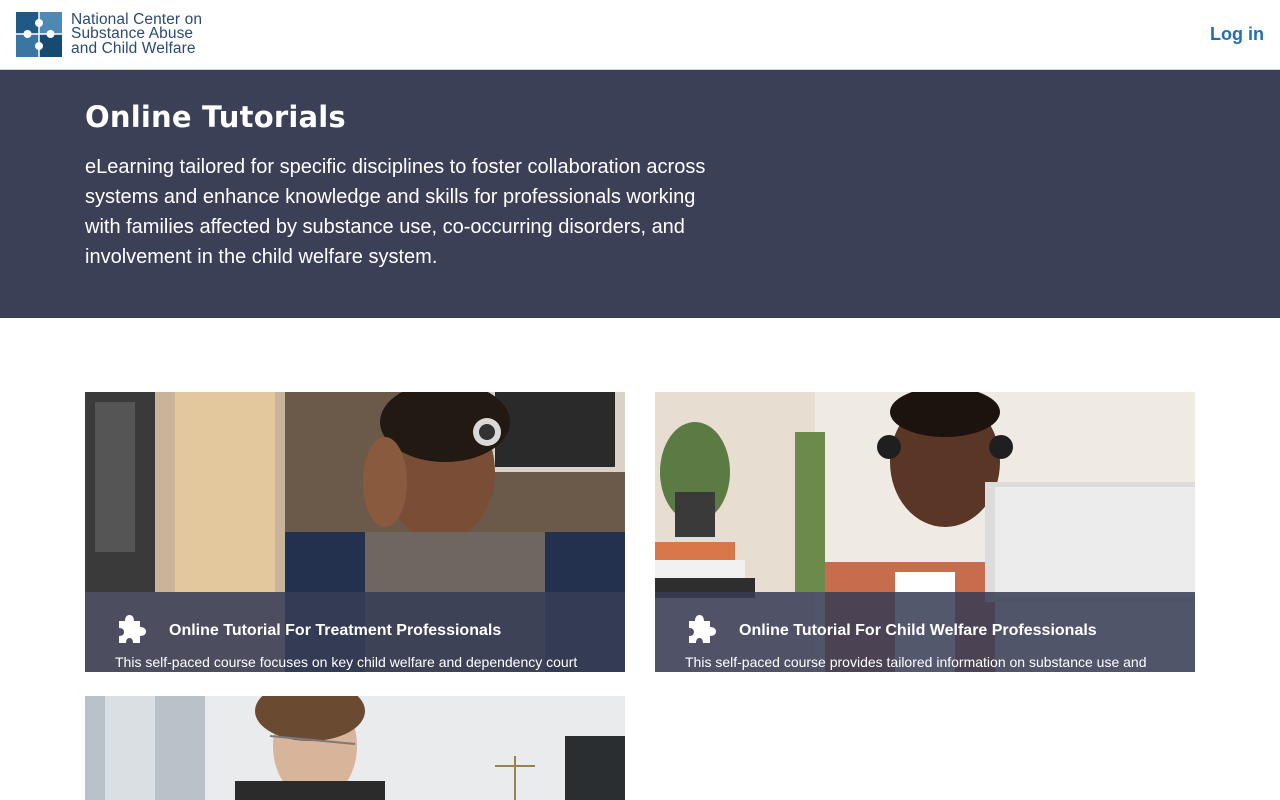 This screenshot has height=800, width=1280. I want to click on puzzle-logo-icon, so click(39, 34).